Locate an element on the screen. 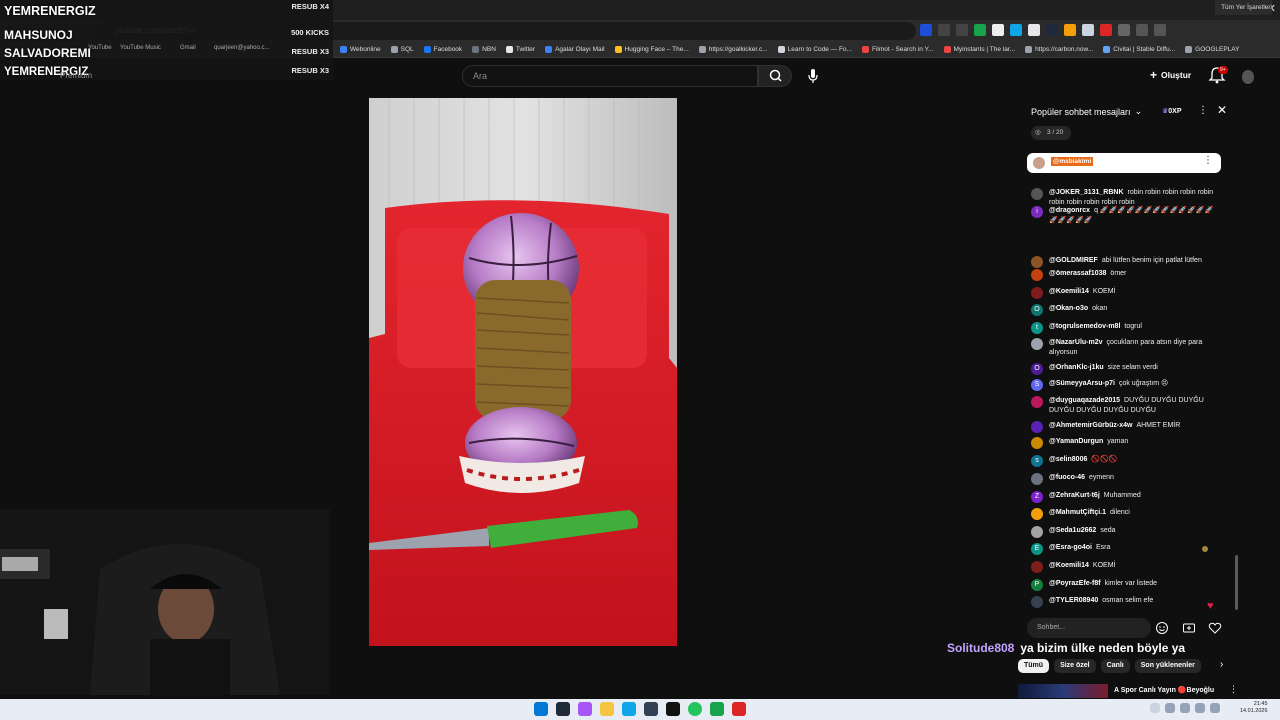 The width and height of the screenshot is (1280, 720). all-bookmarks: Tüm Yer İşaretleri is located at coordinates (1243, 7).